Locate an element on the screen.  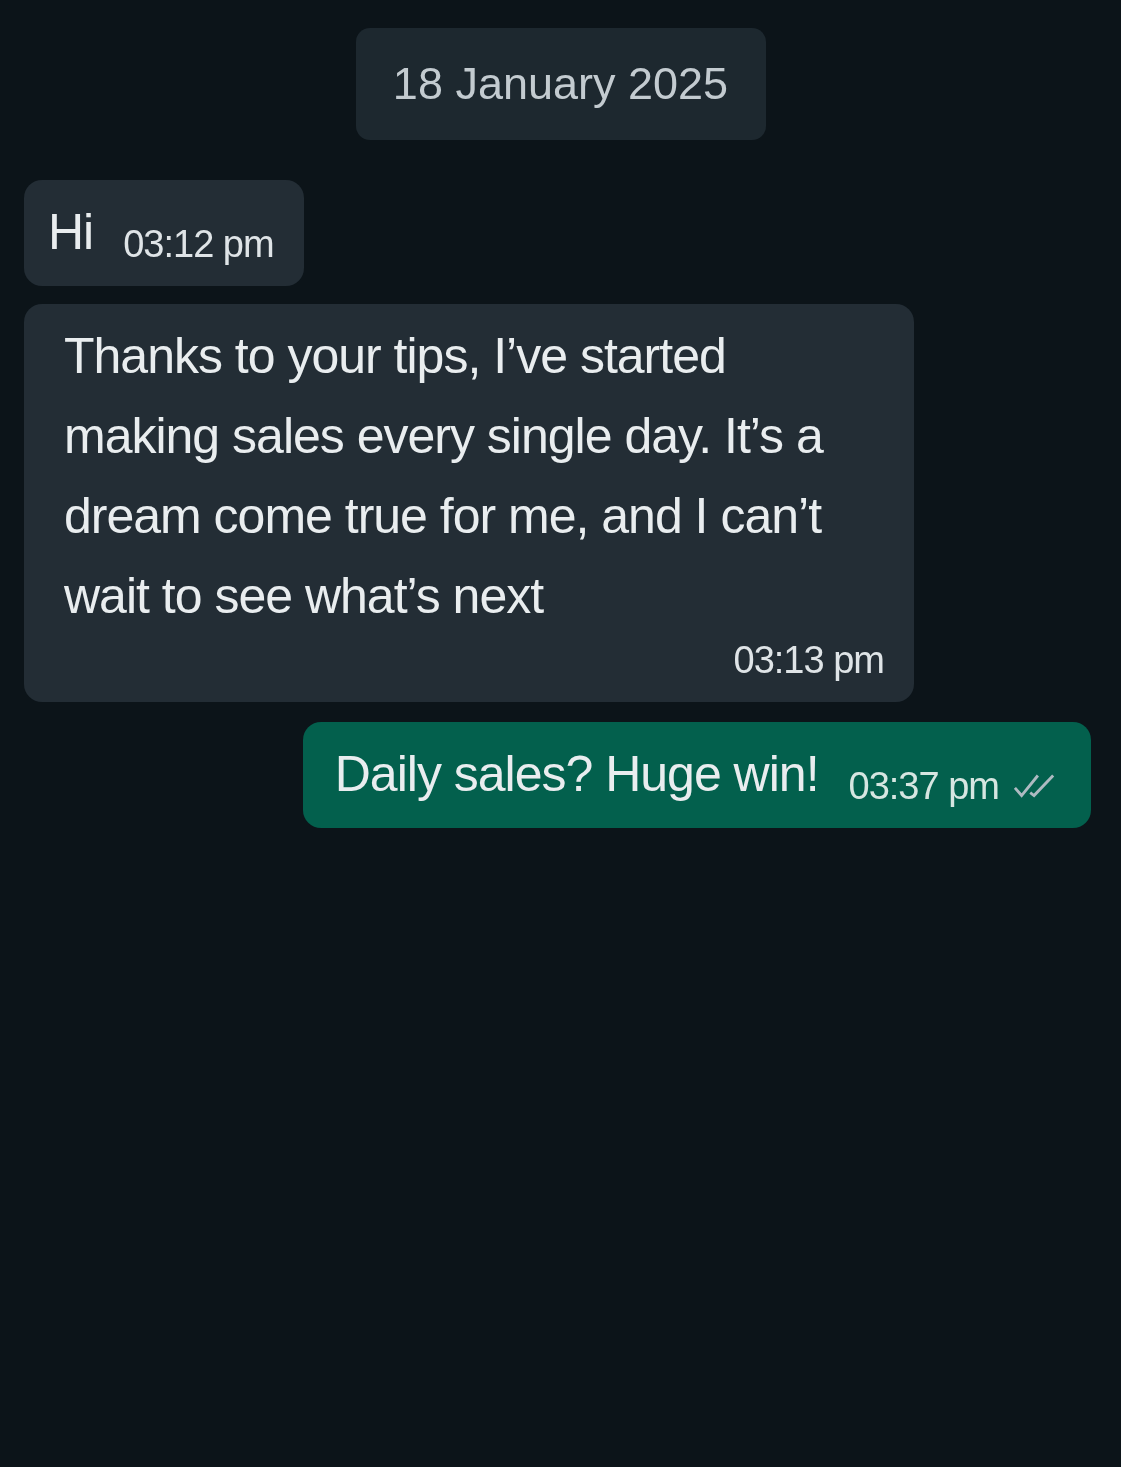
message-text: Daily sales? Huge win! is located at coordinates (576, 774).